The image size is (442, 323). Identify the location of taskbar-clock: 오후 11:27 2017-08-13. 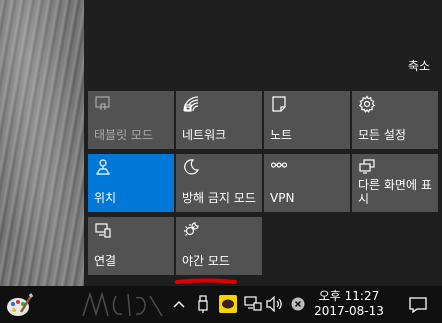
(349, 304).